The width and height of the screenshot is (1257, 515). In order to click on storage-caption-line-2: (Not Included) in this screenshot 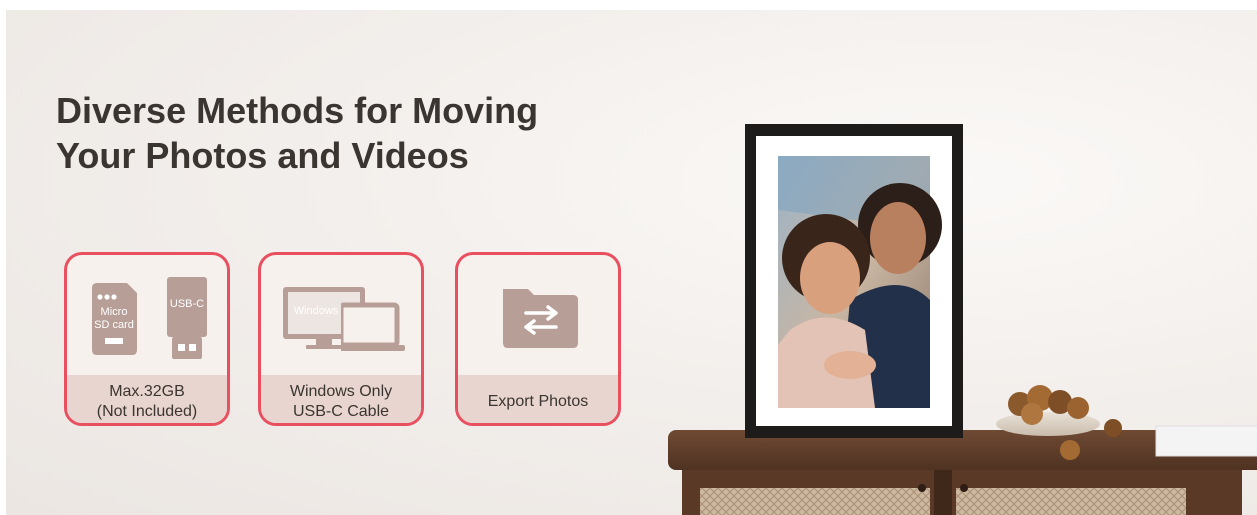, I will do `click(147, 411)`.